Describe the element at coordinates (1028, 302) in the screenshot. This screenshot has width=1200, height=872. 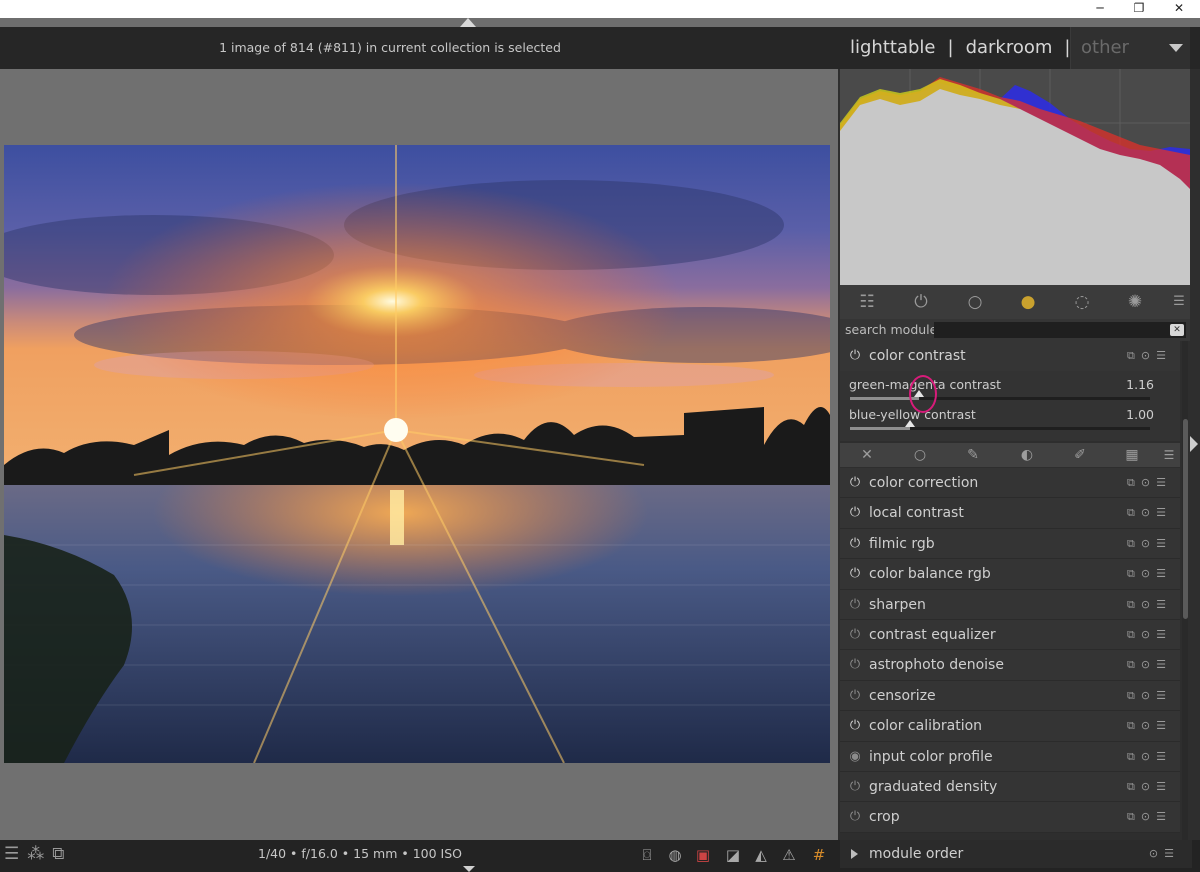
I see `color-group-icon: ●` at that location.